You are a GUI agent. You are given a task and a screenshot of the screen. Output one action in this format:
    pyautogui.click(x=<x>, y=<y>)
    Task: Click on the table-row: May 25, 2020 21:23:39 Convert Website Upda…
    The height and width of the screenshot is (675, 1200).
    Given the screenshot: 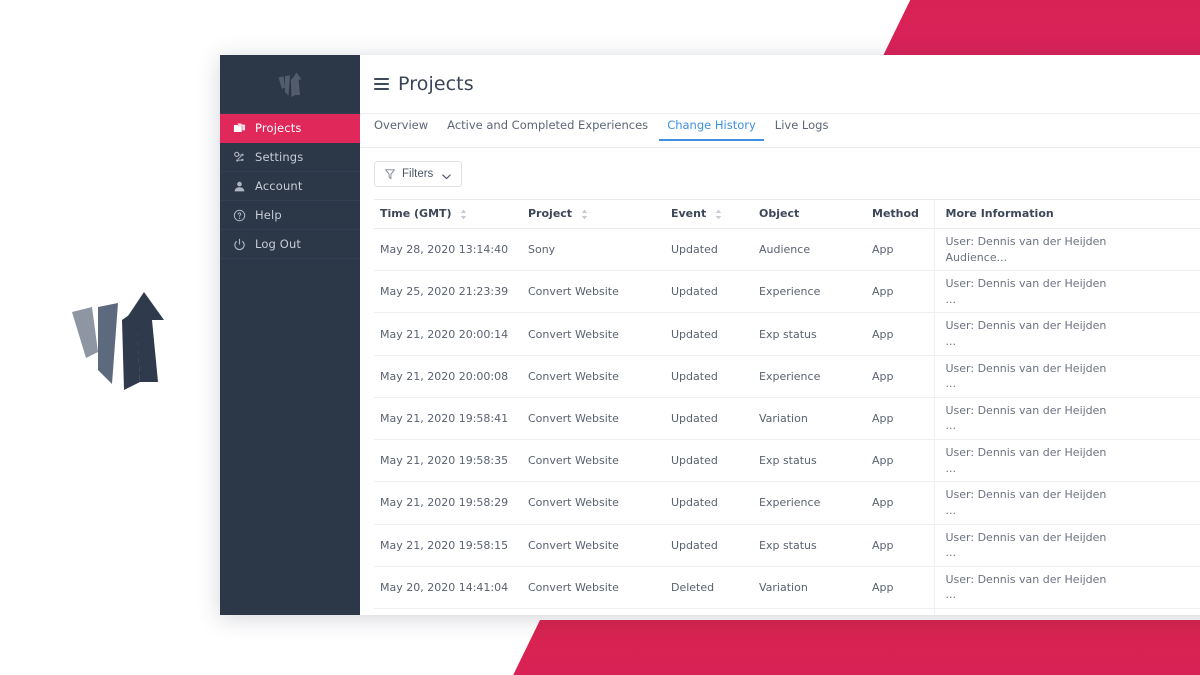 What is the action you would take?
    pyautogui.click(x=787, y=292)
    